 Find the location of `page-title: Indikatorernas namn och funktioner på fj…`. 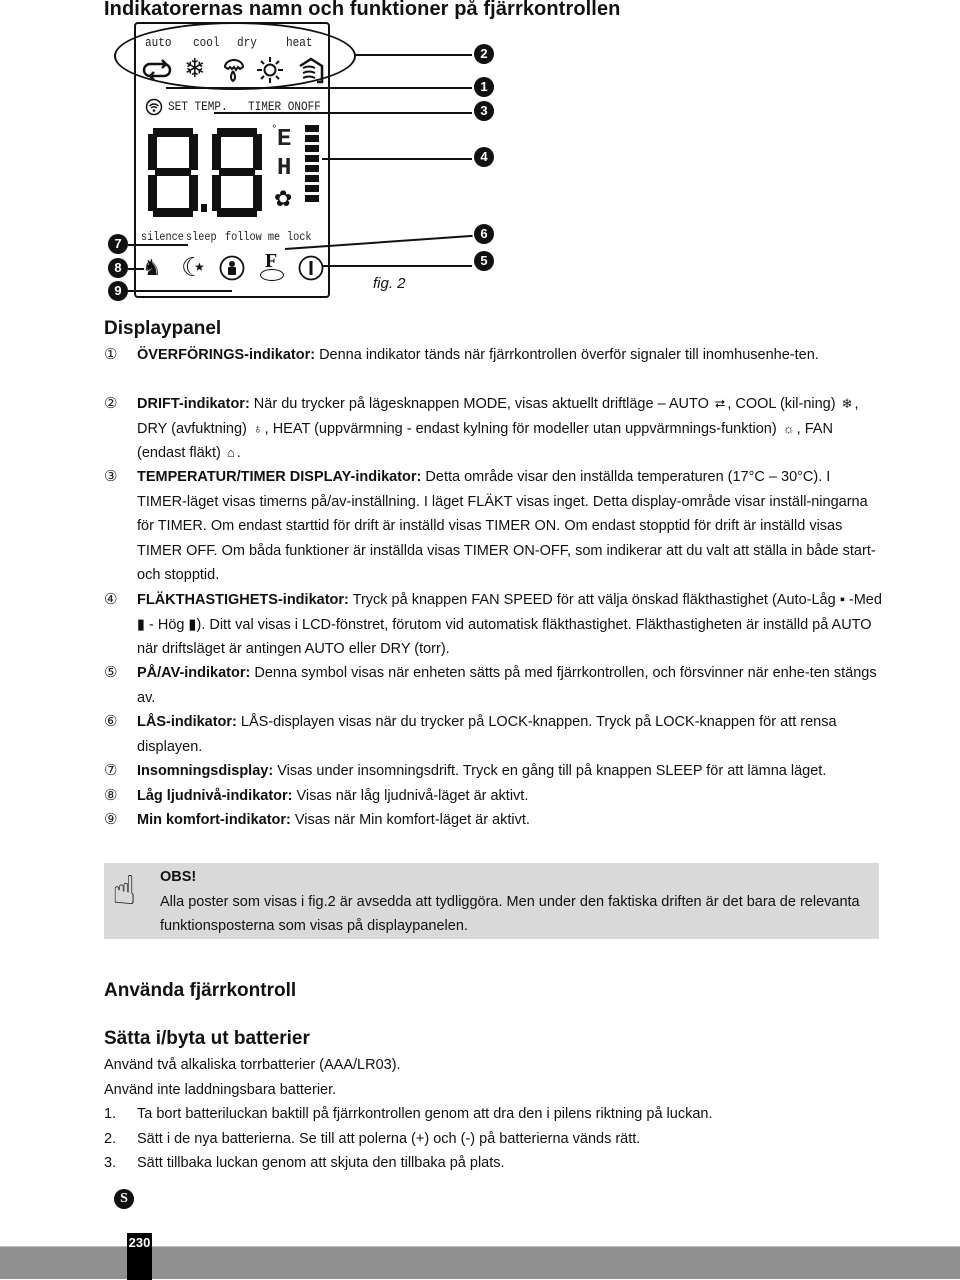

page-title: Indikatorernas namn och funktioner på fj… is located at coordinates (362, 10).